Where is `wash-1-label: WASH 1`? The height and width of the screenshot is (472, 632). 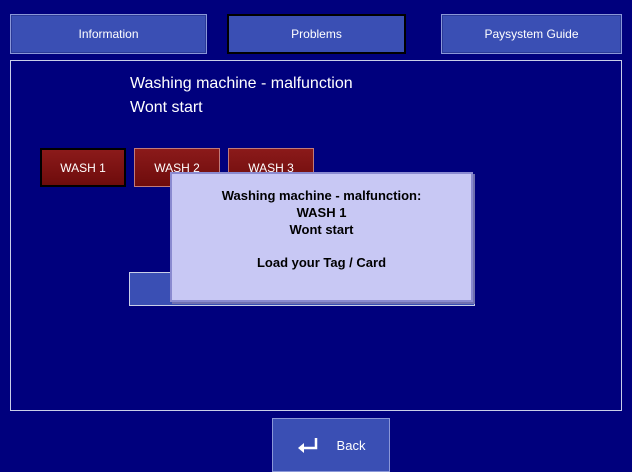
wash-1-label: WASH 1 is located at coordinates (83, 167).